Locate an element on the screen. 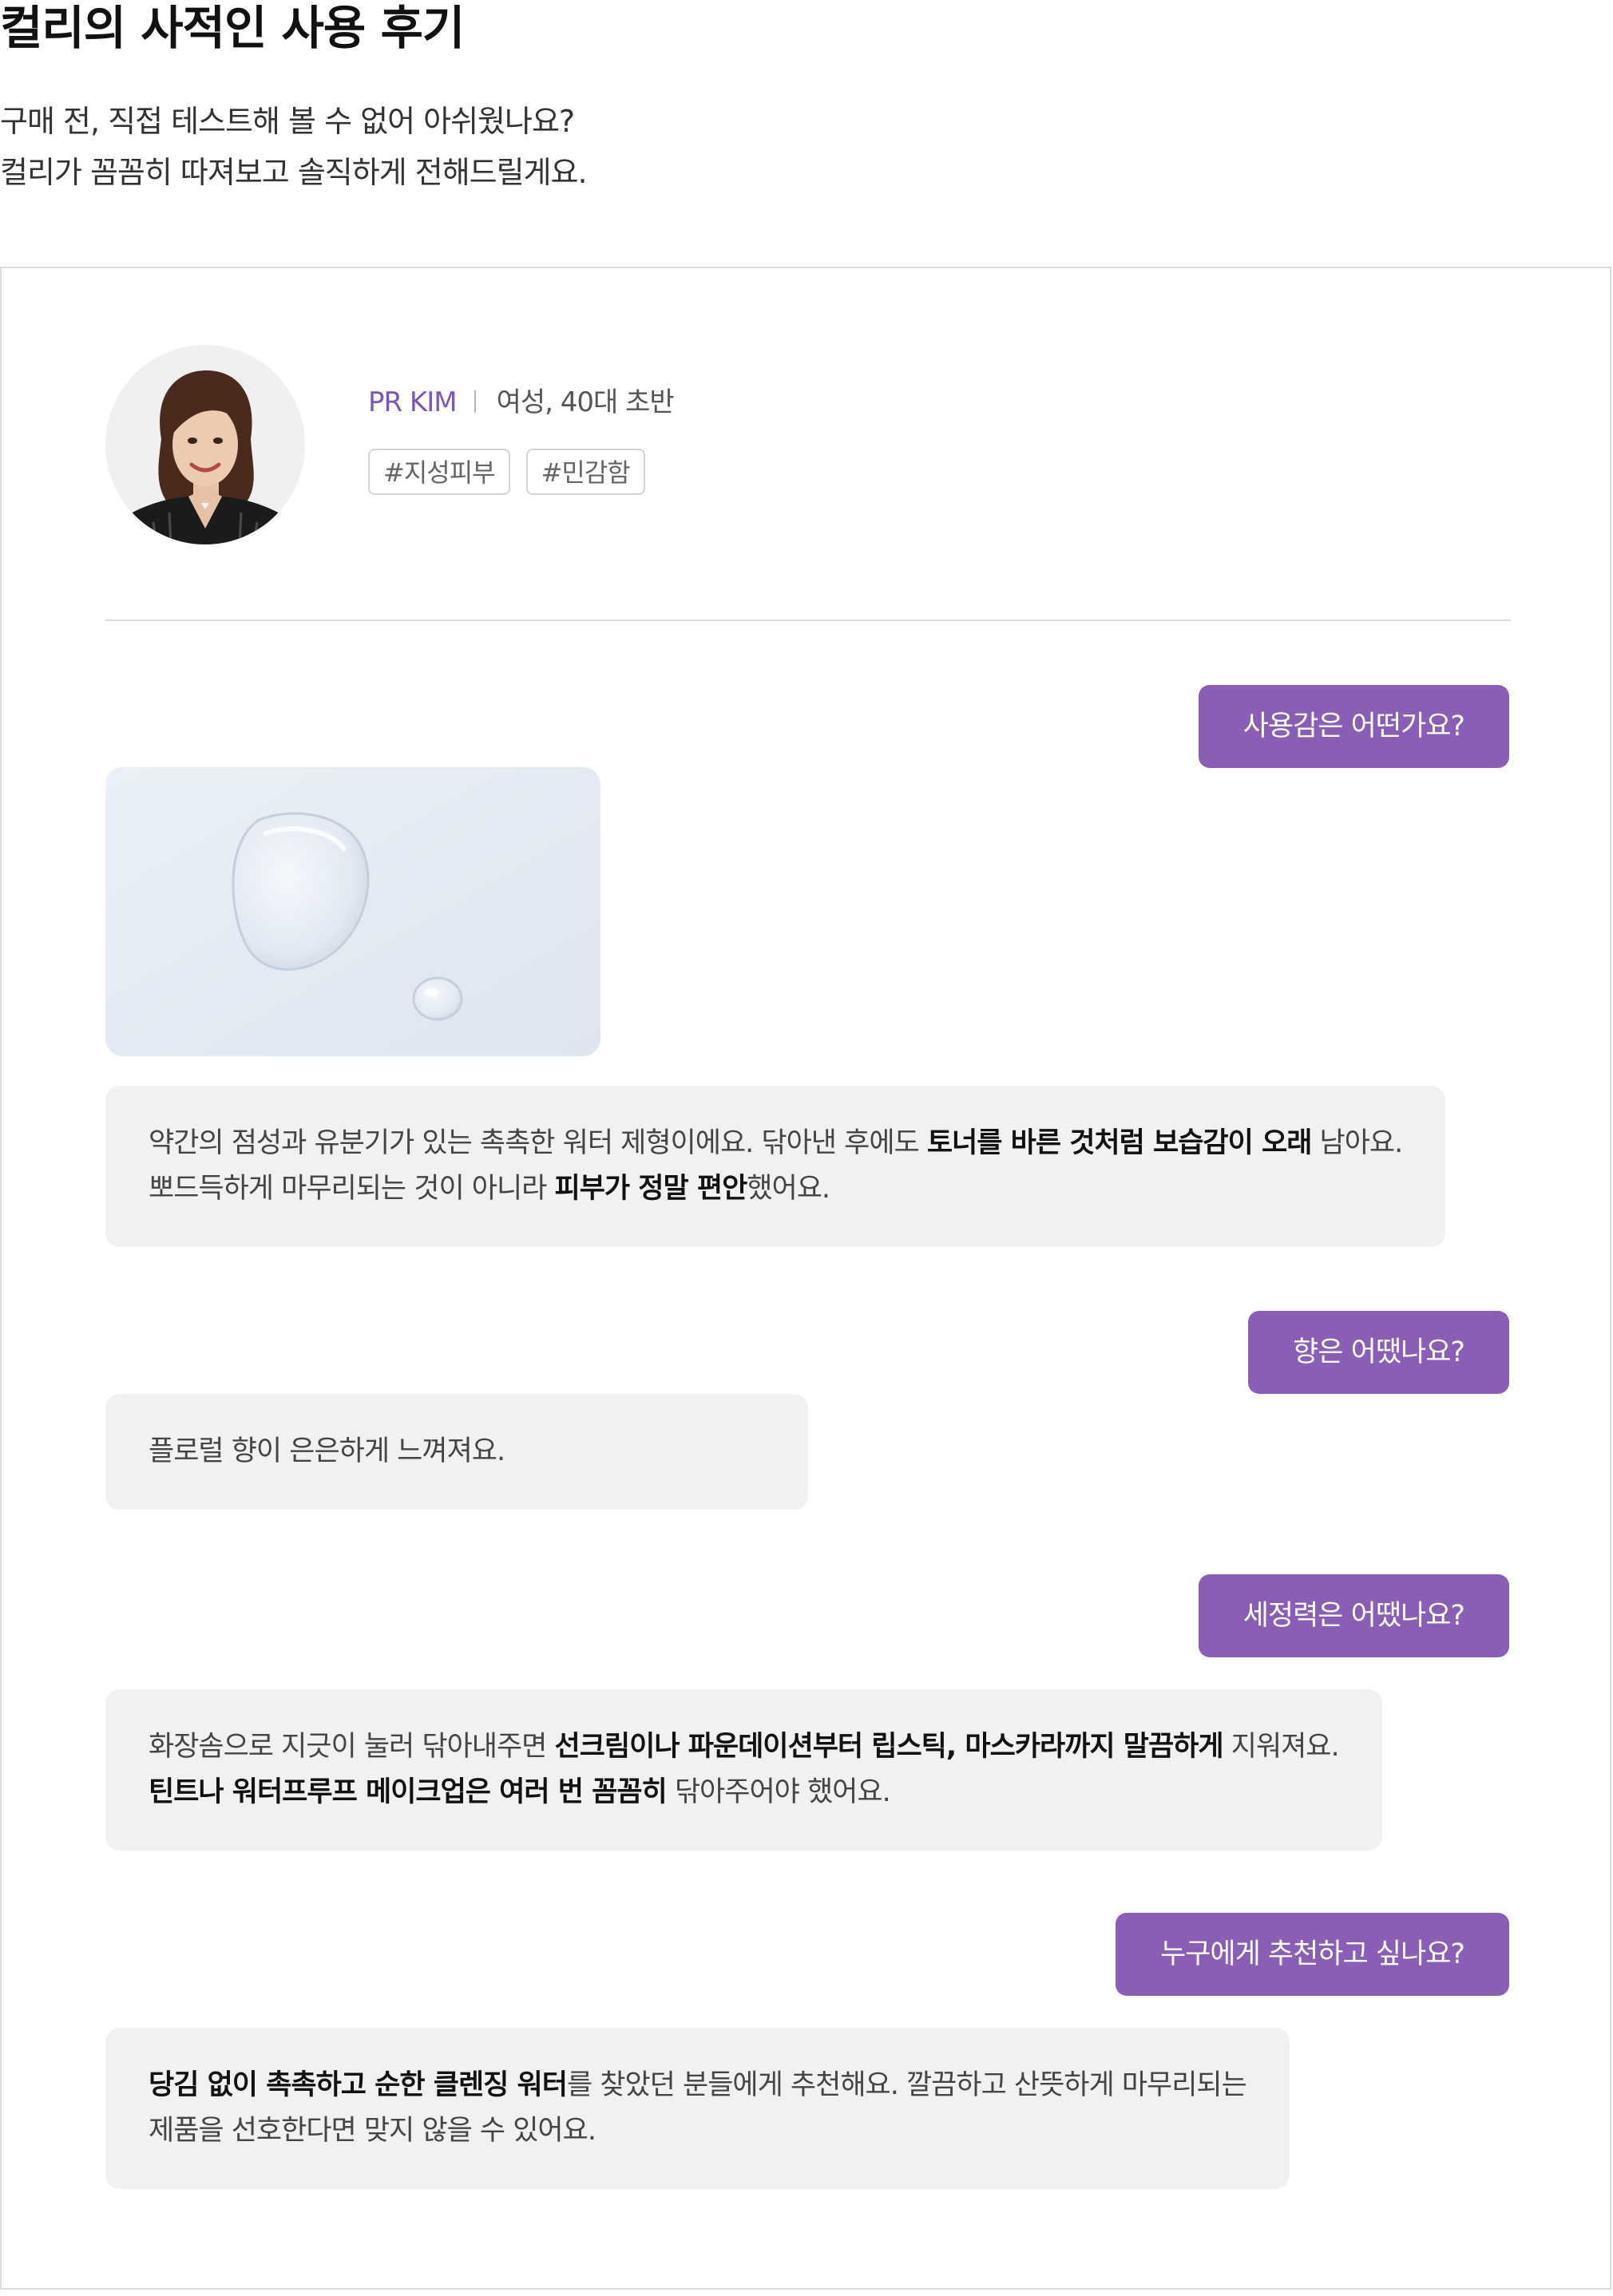  answer-text: 플로럴 향이 은은하게 느껴져요. is located at coordinates (327, 1451).